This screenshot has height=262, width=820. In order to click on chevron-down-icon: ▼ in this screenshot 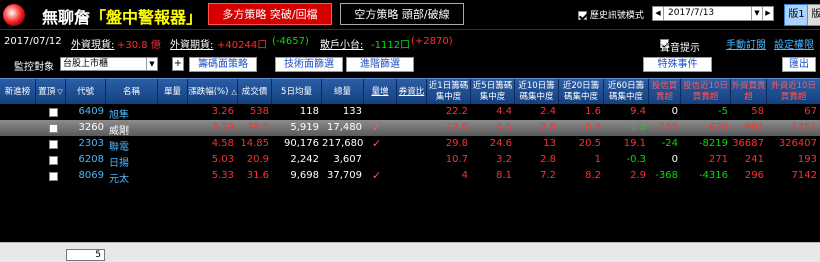, I will do `click(151, 64)`.